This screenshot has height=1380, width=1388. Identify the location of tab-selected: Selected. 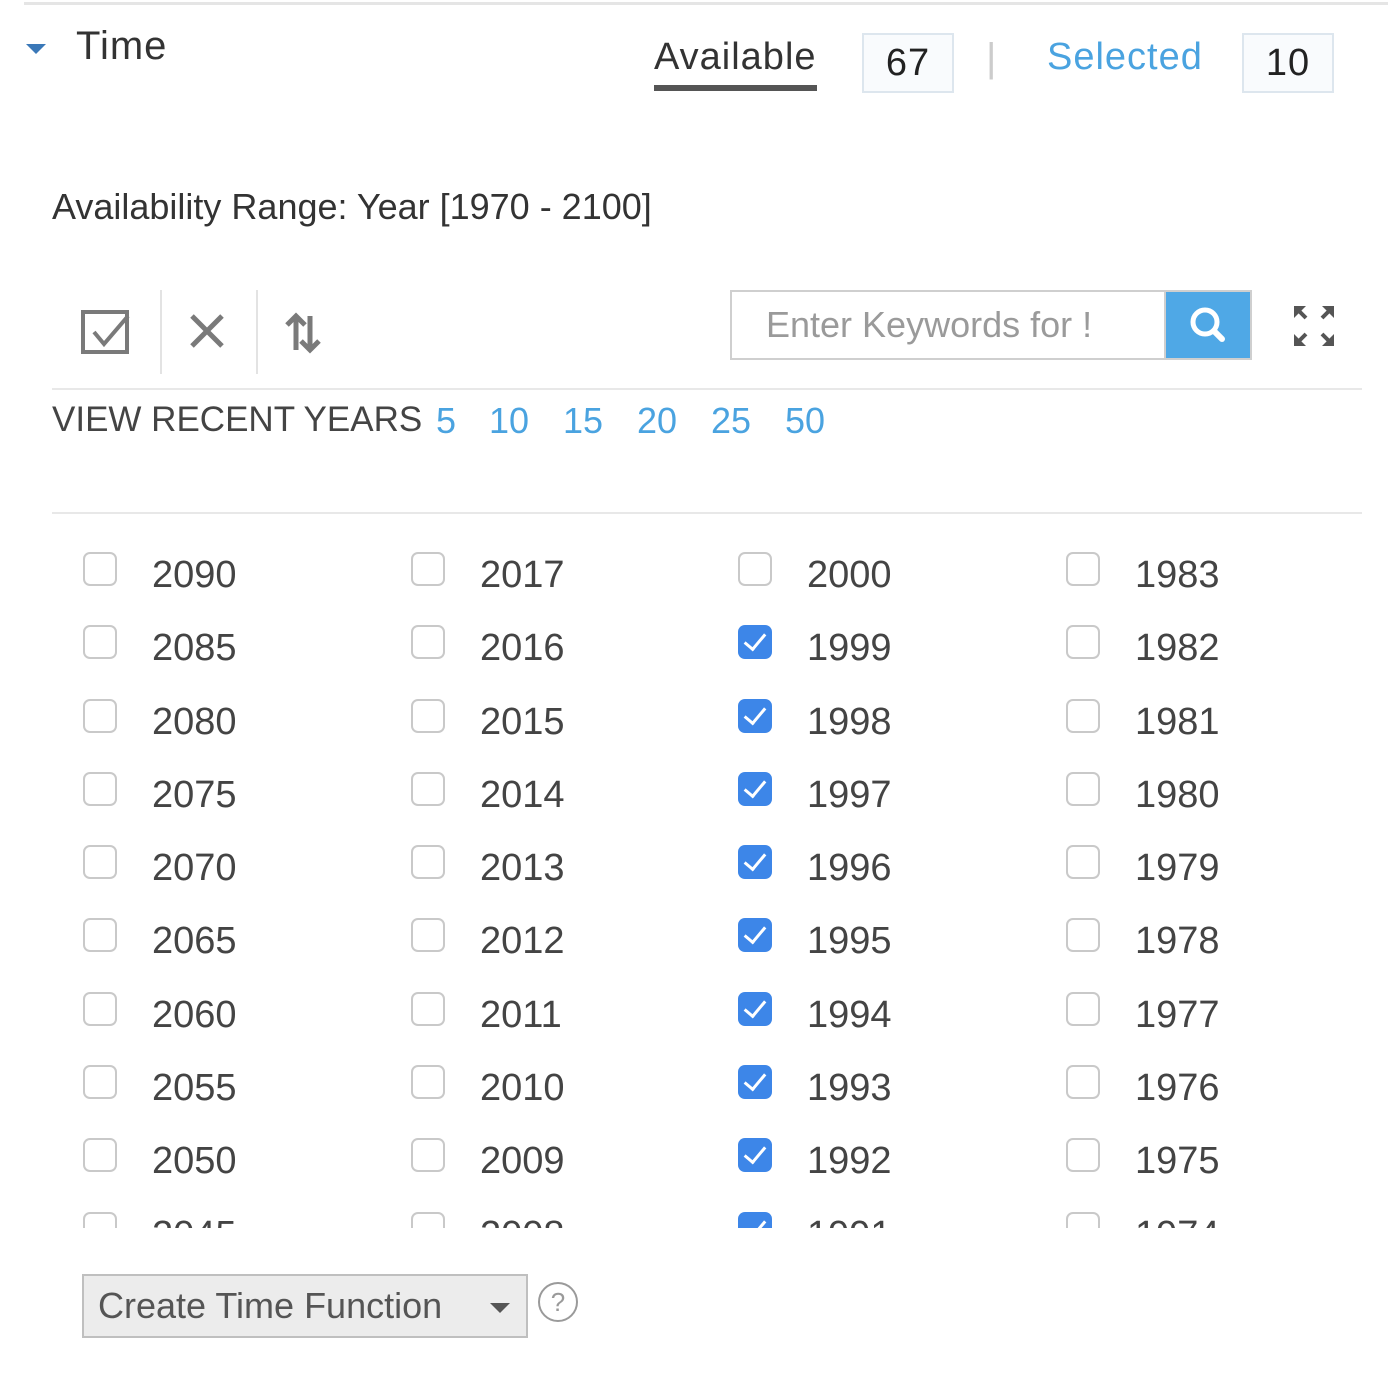
(1125, 57).